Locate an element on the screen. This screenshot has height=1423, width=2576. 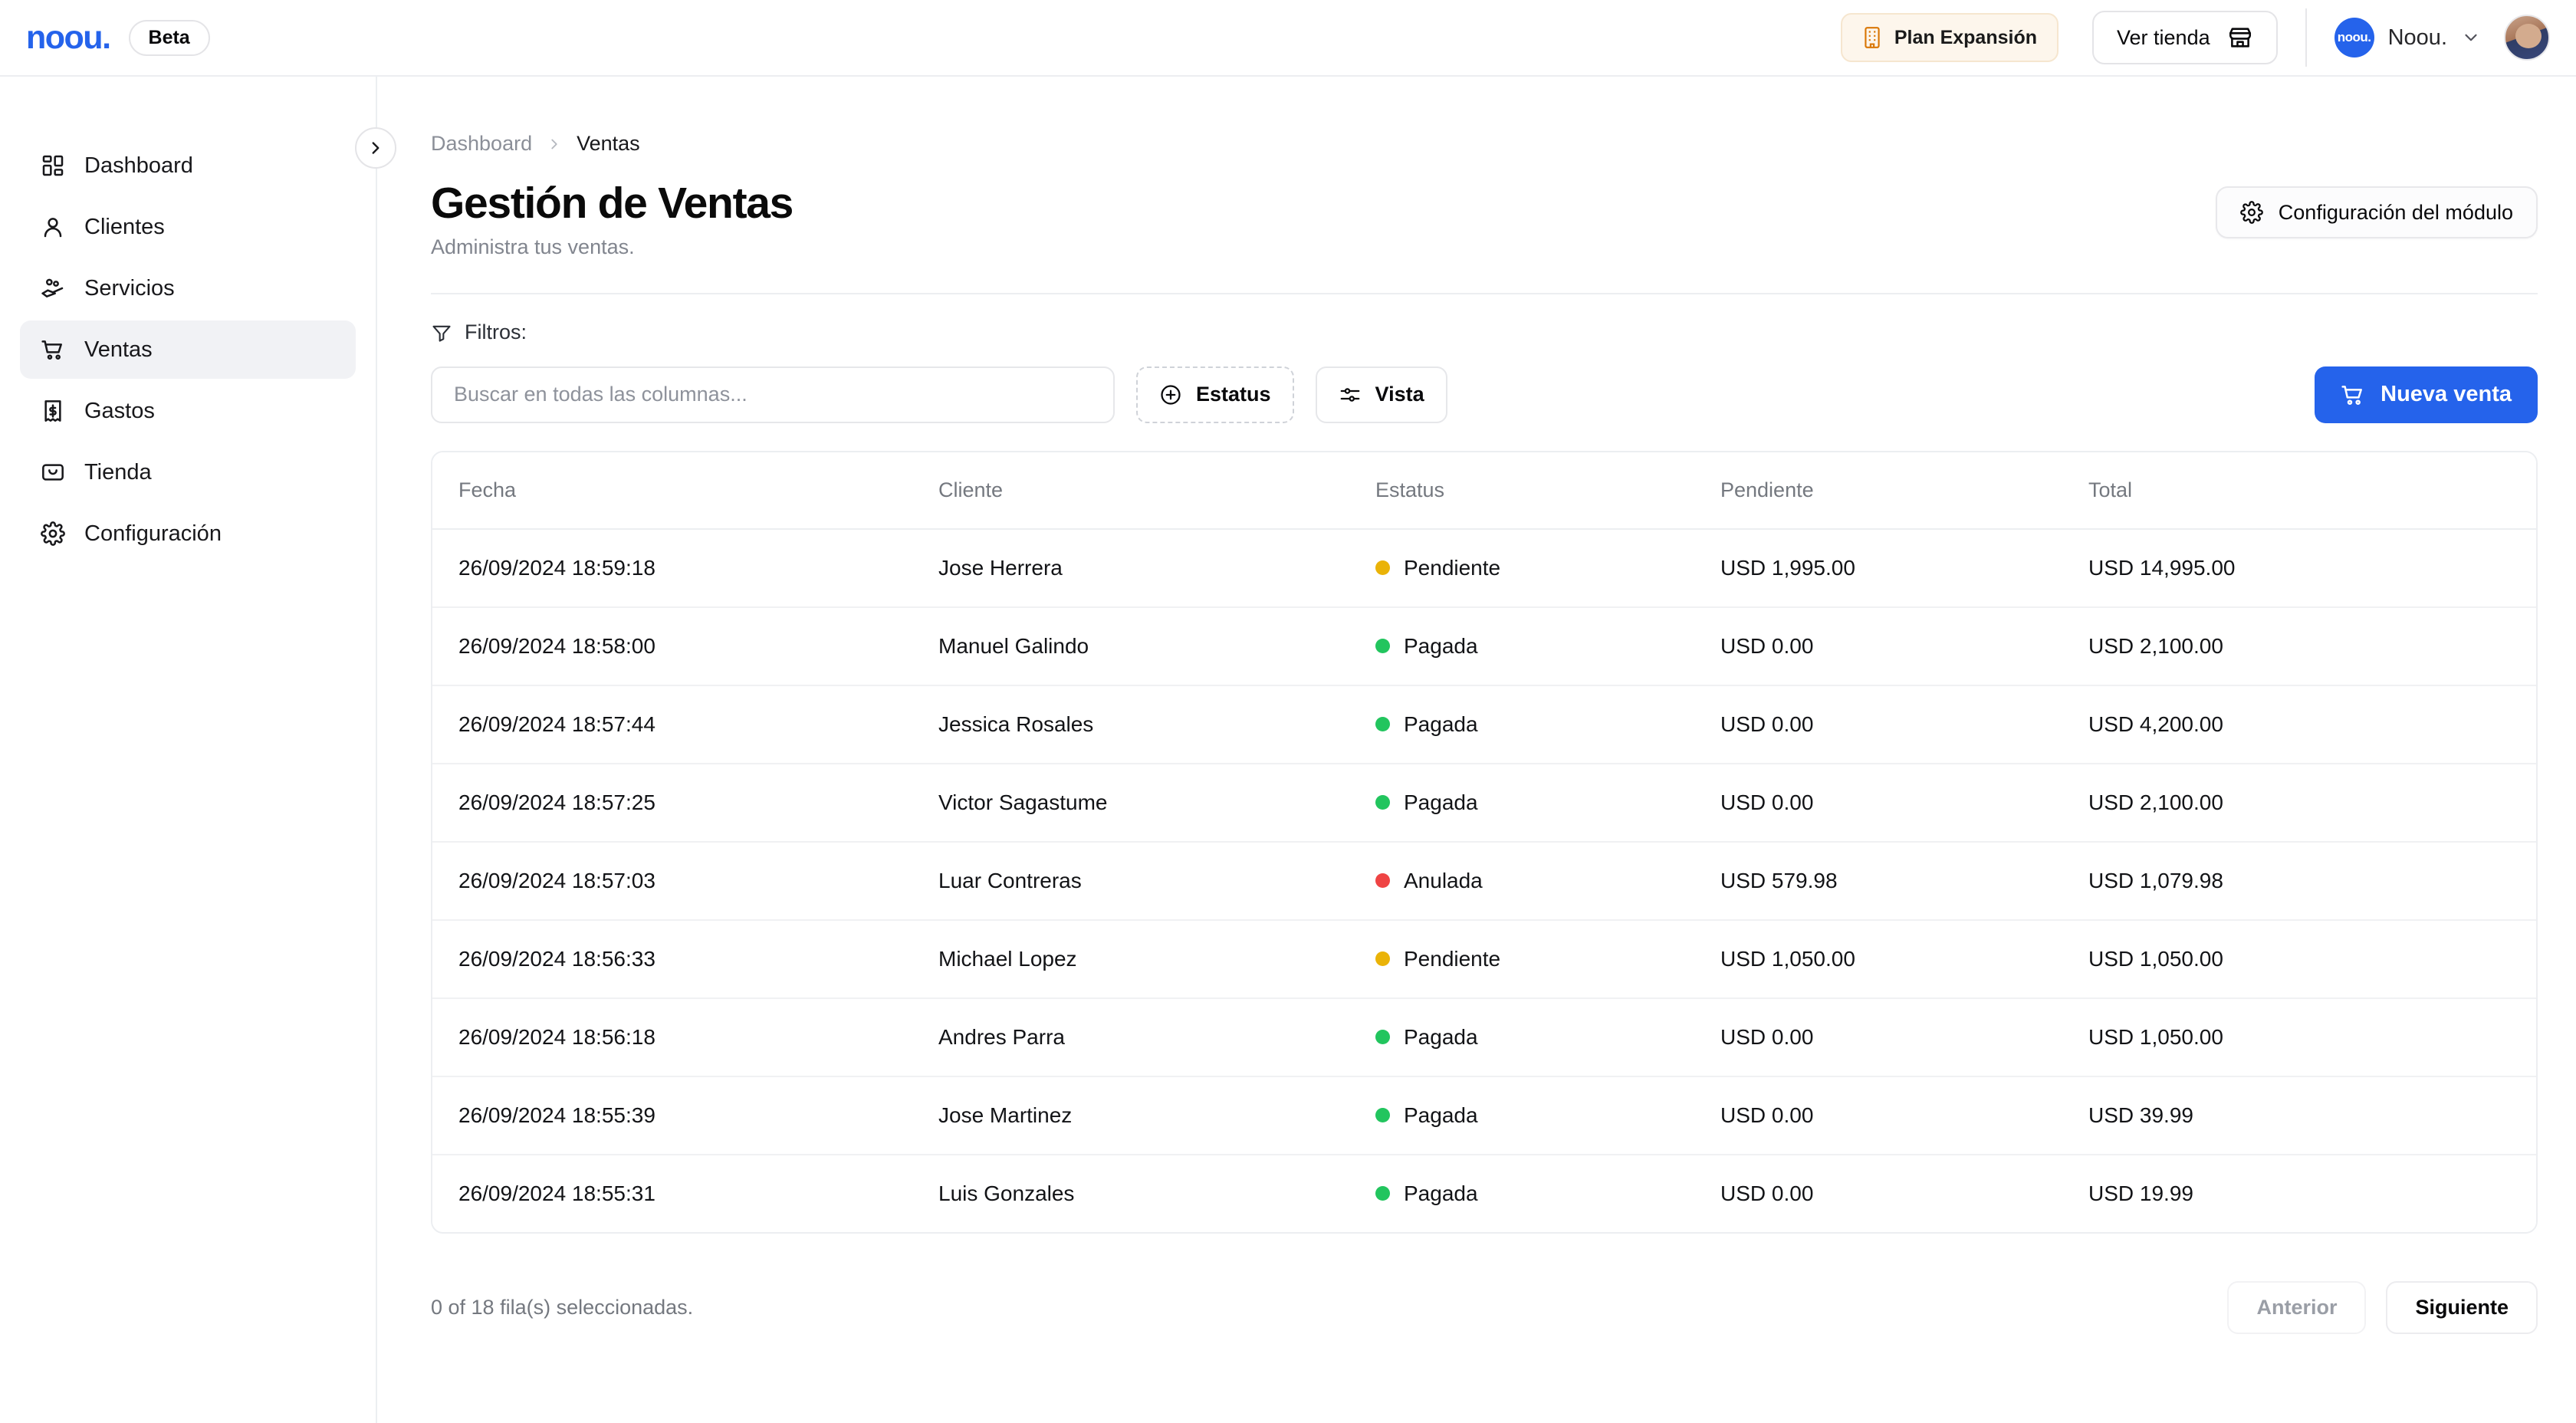
sidebar-item-label: Tienda is located at coordinates (118, 472).